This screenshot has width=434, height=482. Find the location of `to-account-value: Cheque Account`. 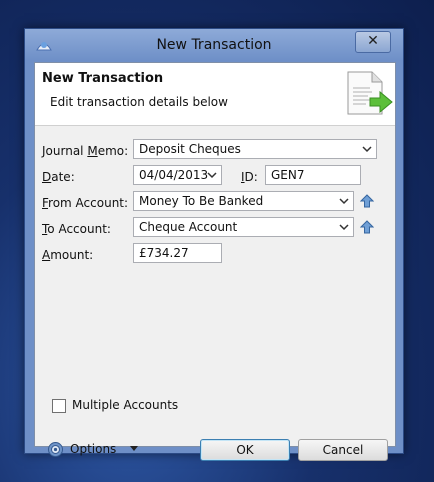

to-account-value: Cheque Account is located at coordinates (188, 227).